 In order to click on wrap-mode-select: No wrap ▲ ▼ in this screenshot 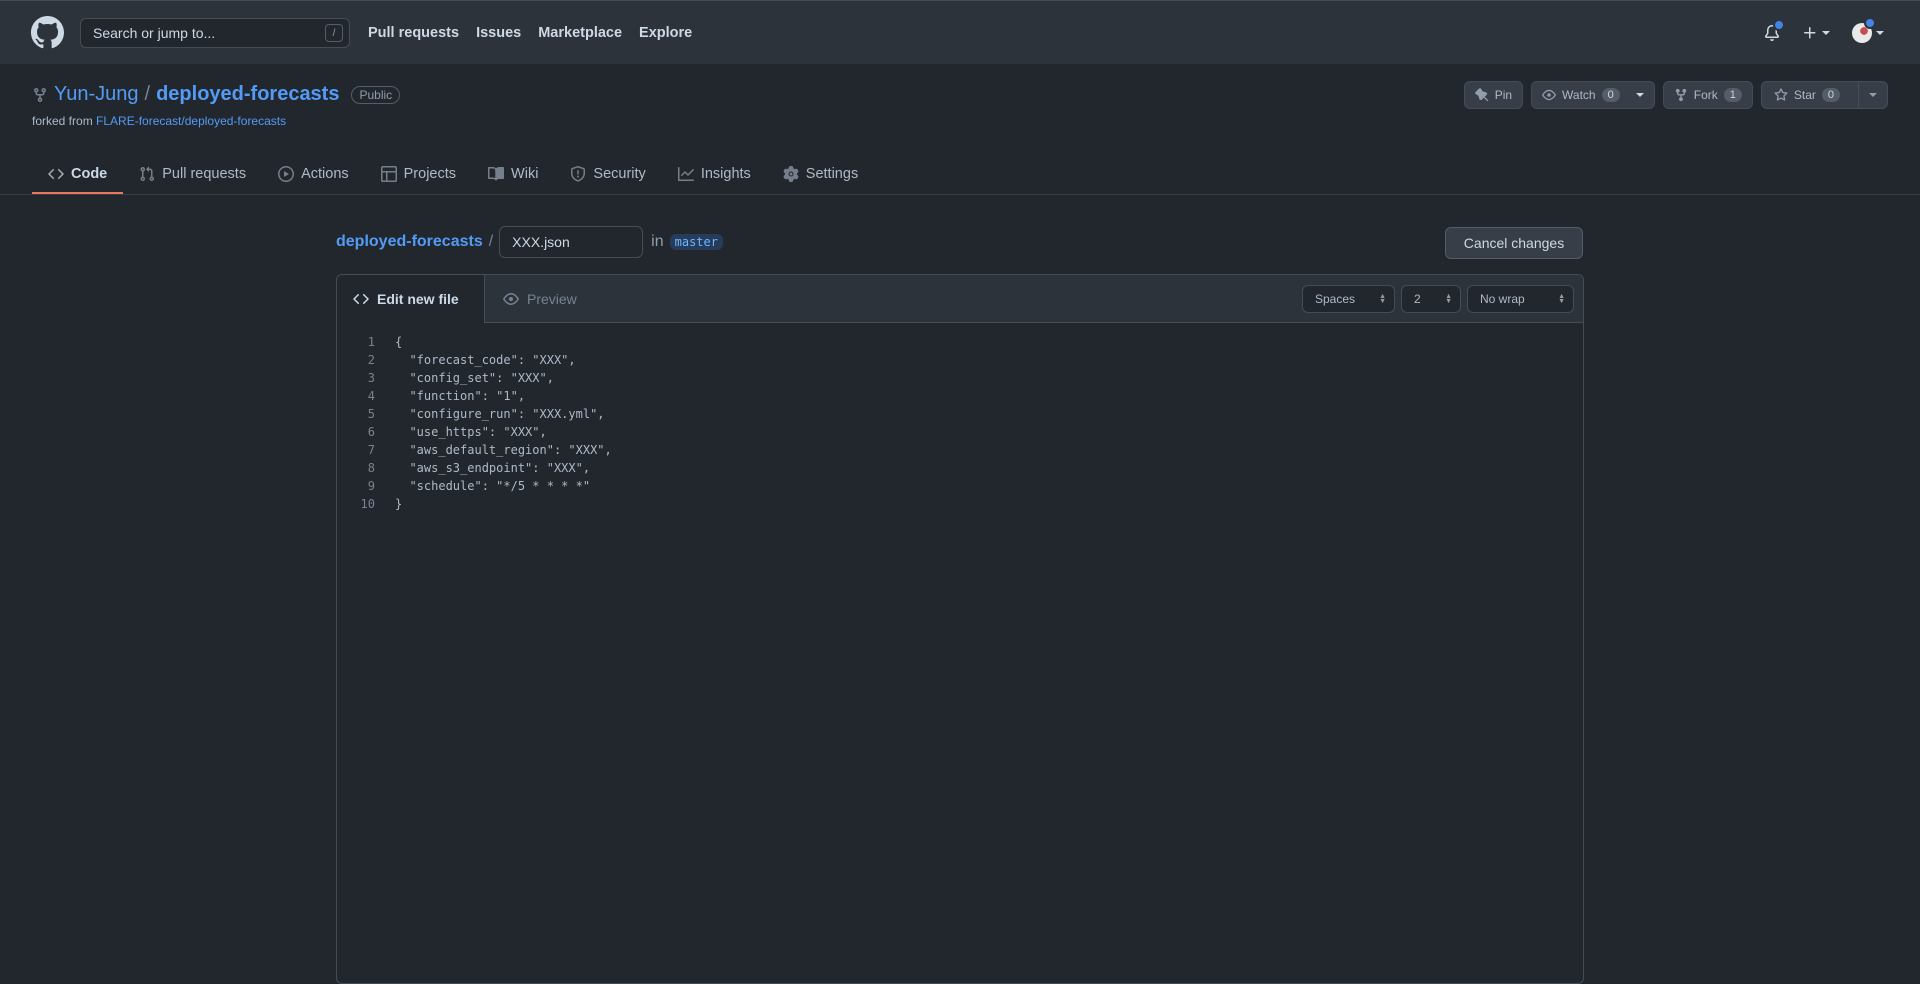, I will do `click(1520, 299)`.